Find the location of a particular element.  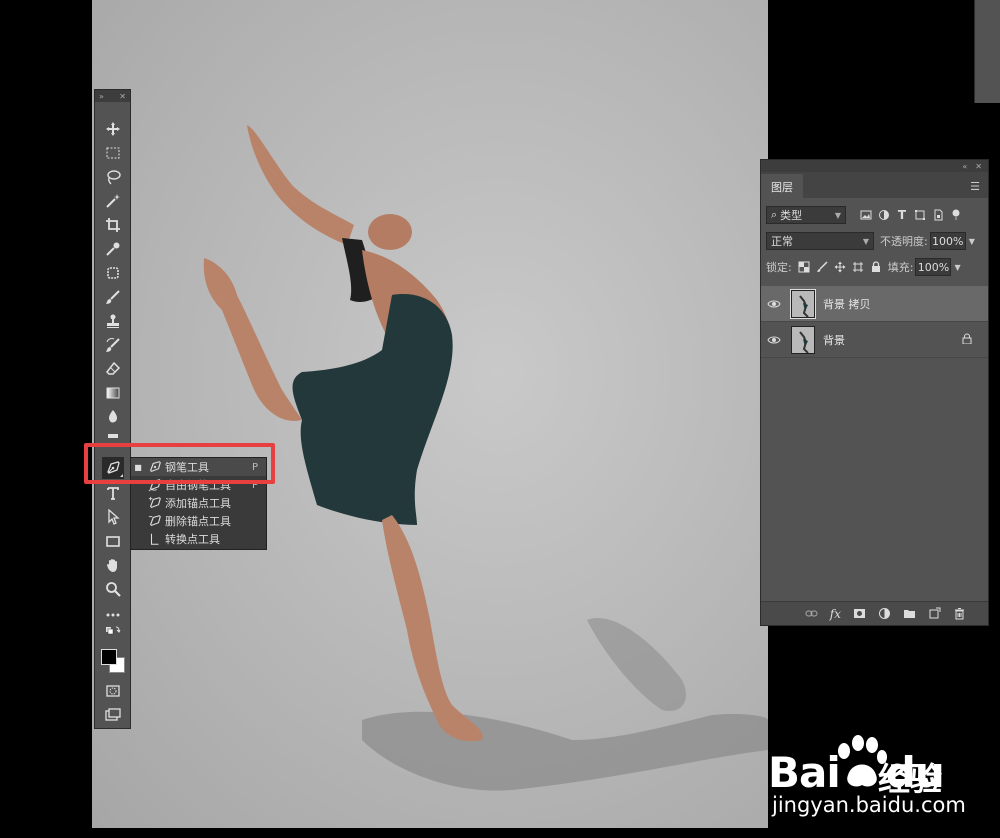

screen-mode-button is located at coordinates (113, 715).